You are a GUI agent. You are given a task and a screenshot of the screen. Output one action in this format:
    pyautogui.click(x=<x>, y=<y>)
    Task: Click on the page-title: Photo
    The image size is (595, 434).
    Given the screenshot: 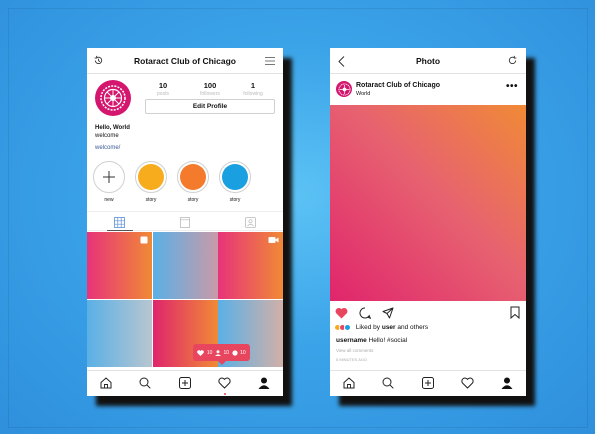 What is the action you would take?
    pyautogui.click(x=428, y=61)
    